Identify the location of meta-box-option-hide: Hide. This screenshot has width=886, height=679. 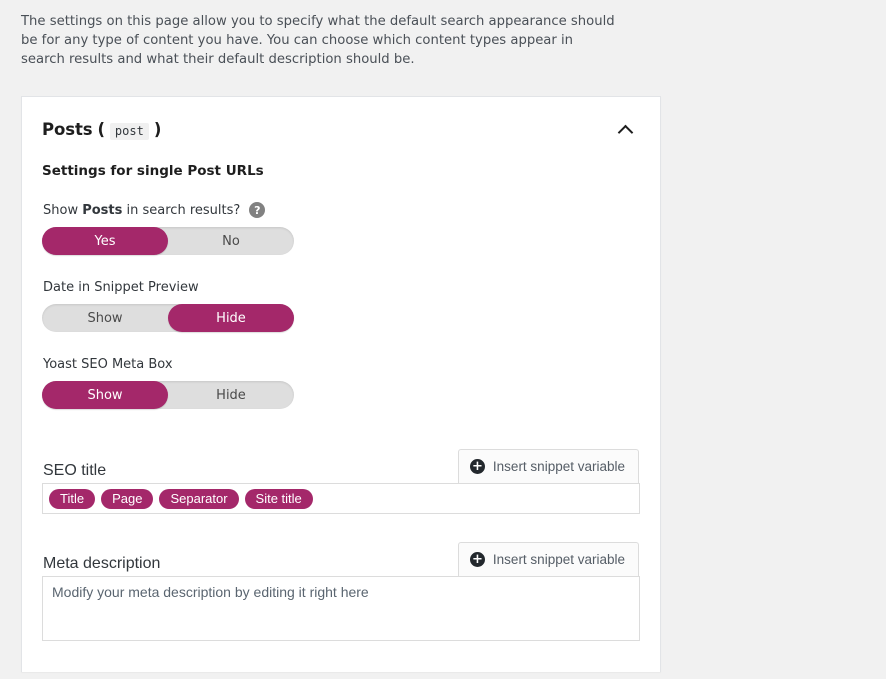
(231, 395).